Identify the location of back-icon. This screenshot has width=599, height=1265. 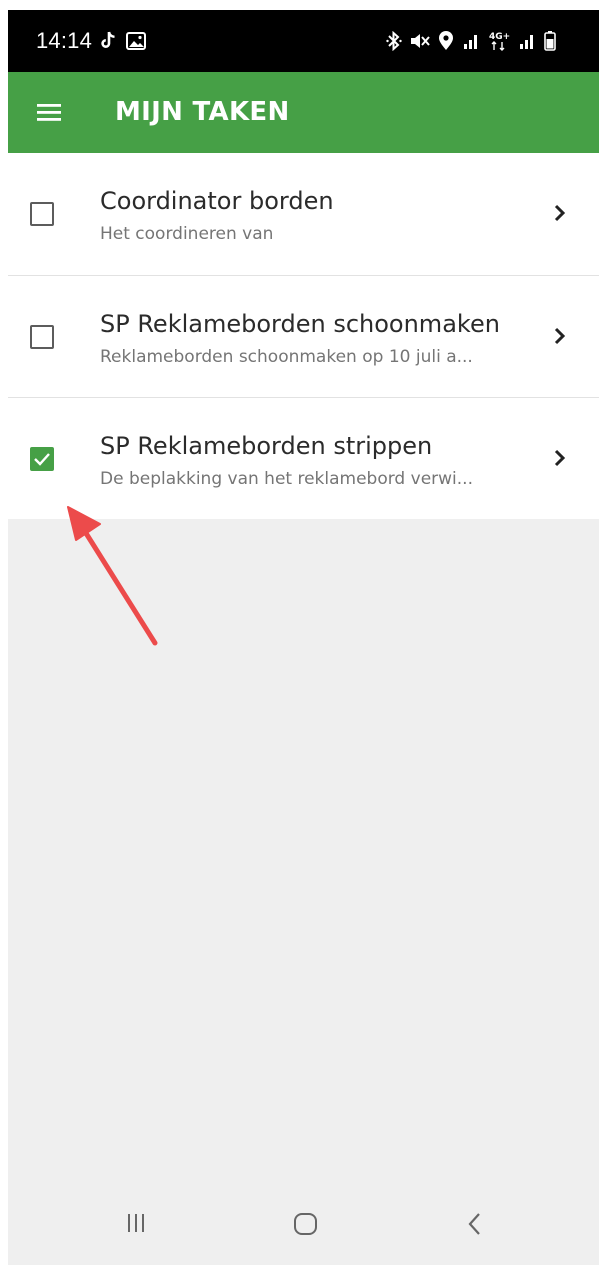
(475, 1226).